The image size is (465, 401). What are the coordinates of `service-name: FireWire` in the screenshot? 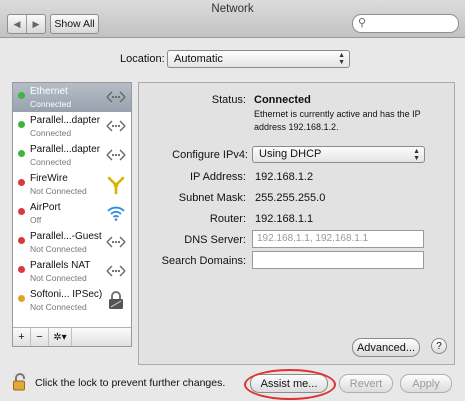 It's located at (49, 178).